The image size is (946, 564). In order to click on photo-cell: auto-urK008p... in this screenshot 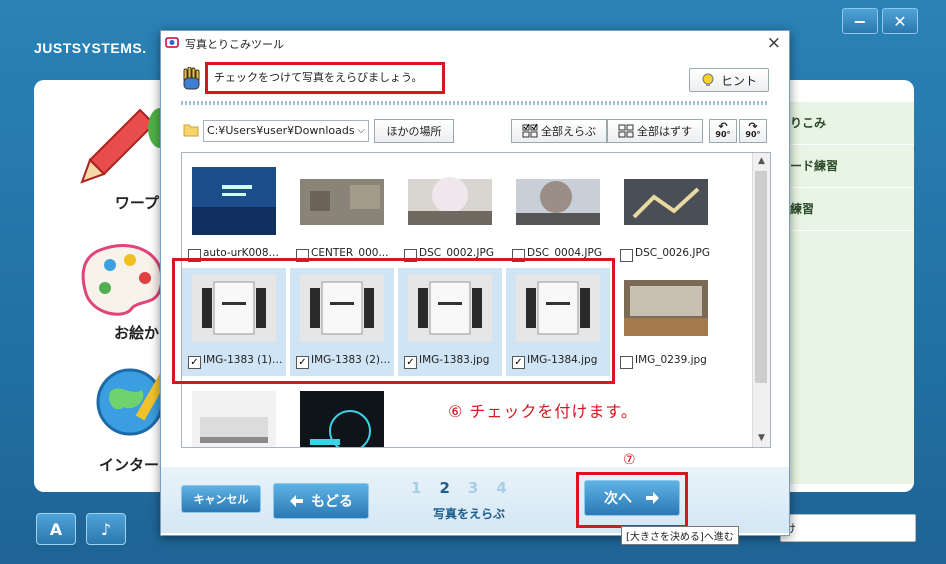, I will do `click(234, 215)`.